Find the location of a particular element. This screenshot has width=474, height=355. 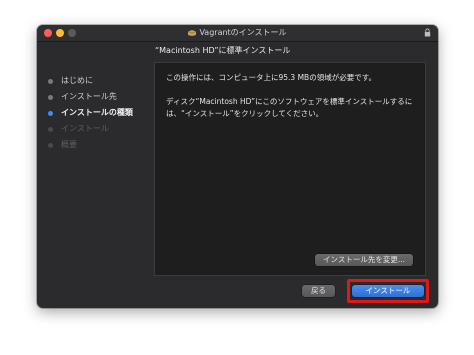

title-bar: Vagrantのインストール is located at coordinates (237, 33).